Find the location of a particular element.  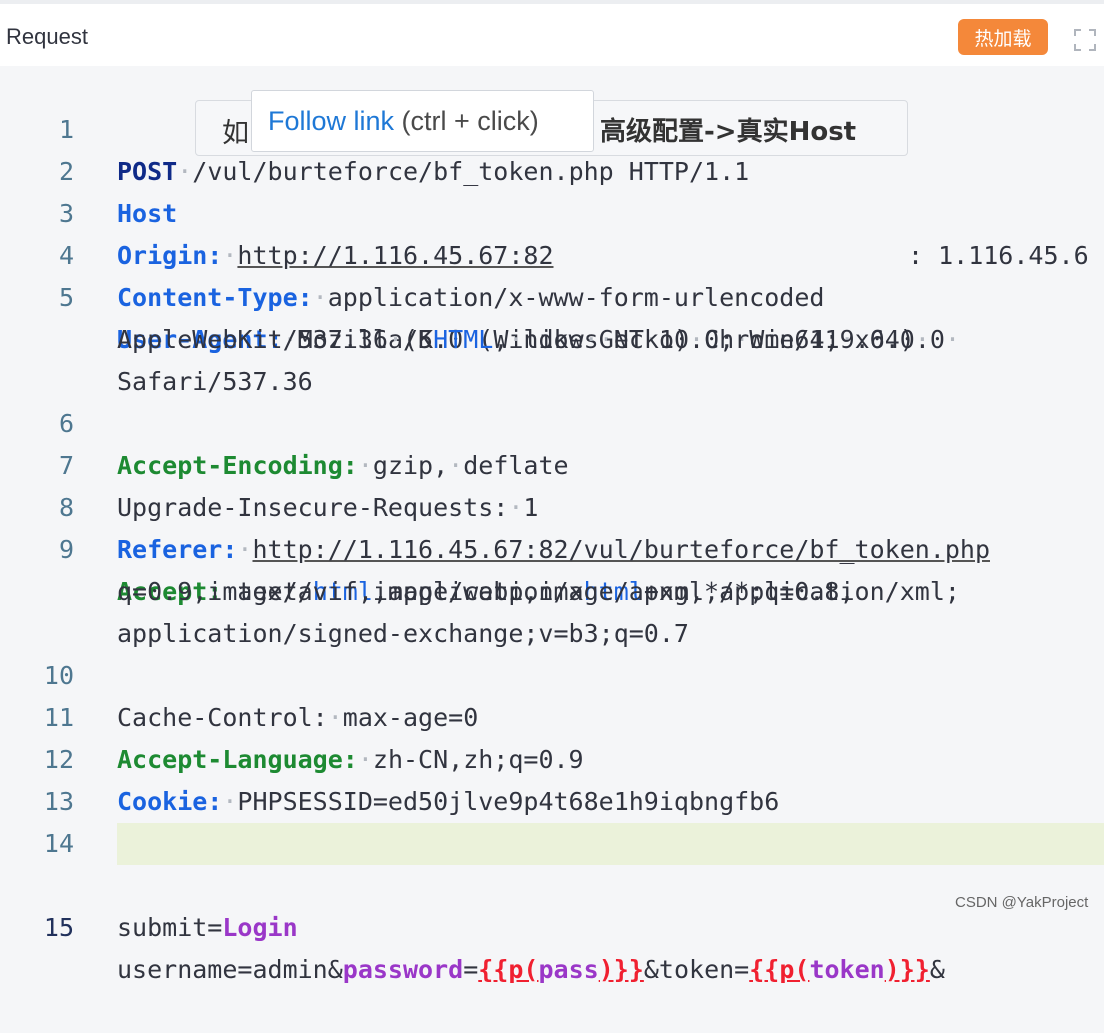

body-text: submit= is located at coordinates (170, 927).